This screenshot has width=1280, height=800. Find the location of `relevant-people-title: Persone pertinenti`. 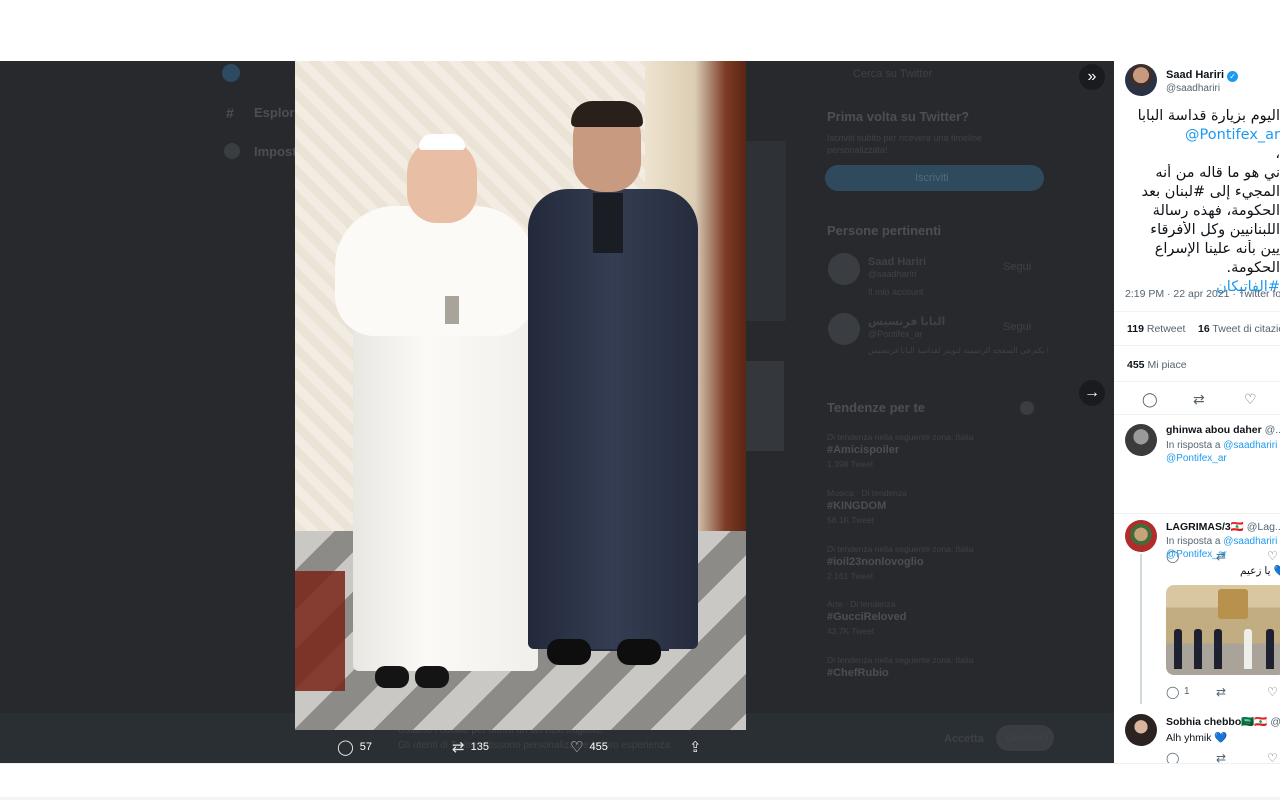

relevant-people-title: Persone pertinenti is located at coordinates (884, 230).